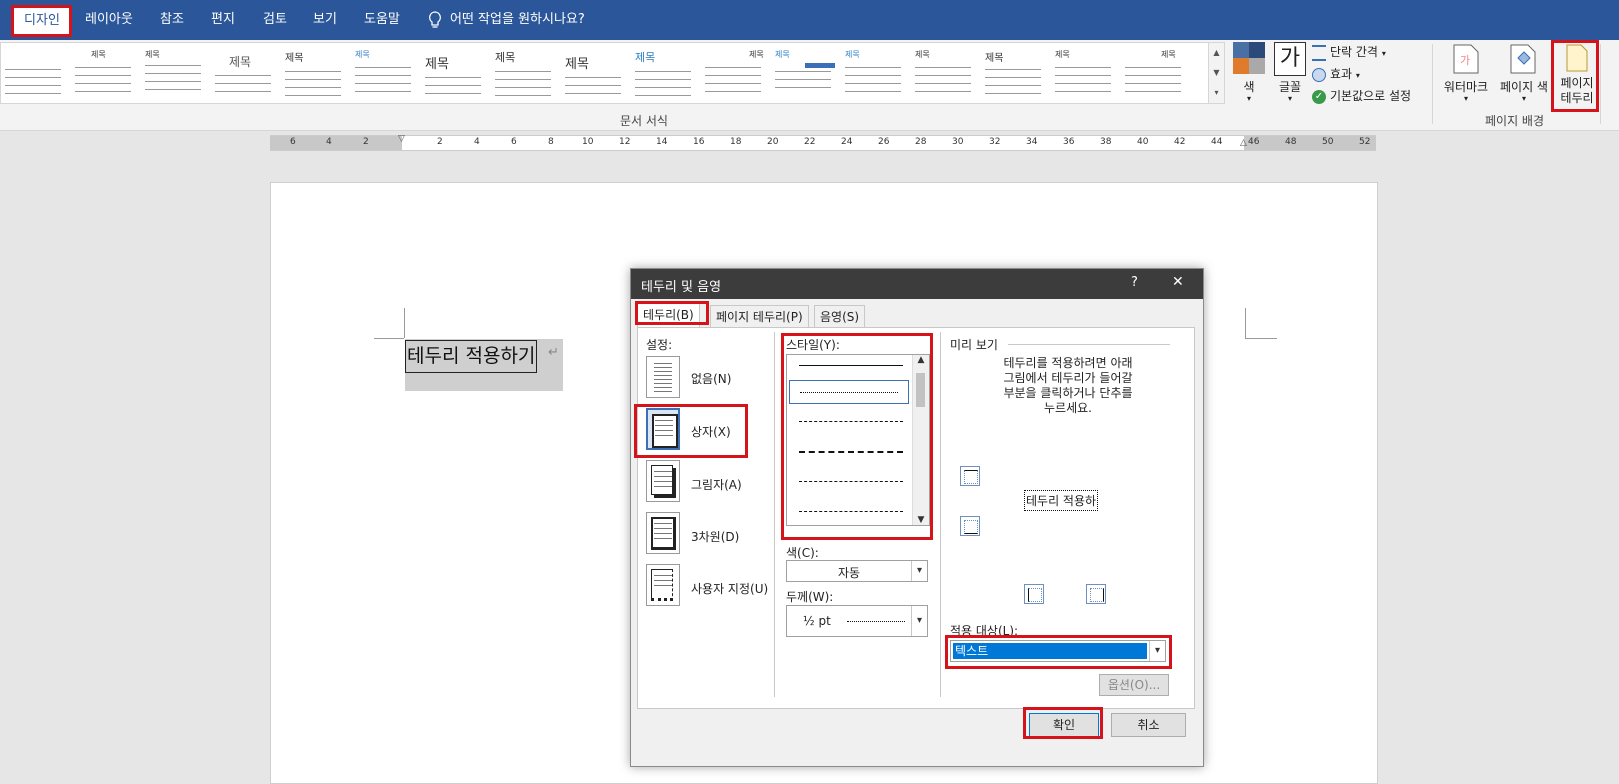 This screenshot has width=1619, height=784. What do you see at coordinates (1148, 725) in the screenshot?
I see `cancel-button: 취소` at bounding box center [1148, 725].